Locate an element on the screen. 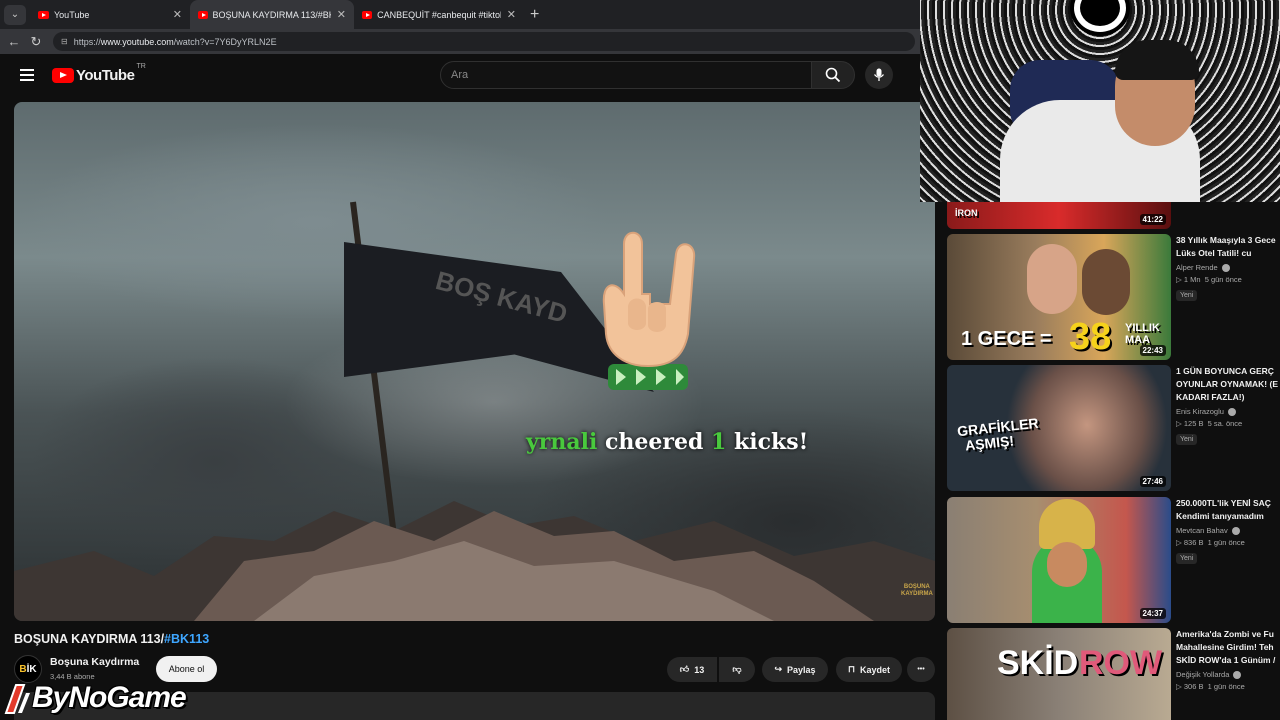 The image size is (1280, 720). youtube-logo: YouTube TR is located at coordinates (99, 73).